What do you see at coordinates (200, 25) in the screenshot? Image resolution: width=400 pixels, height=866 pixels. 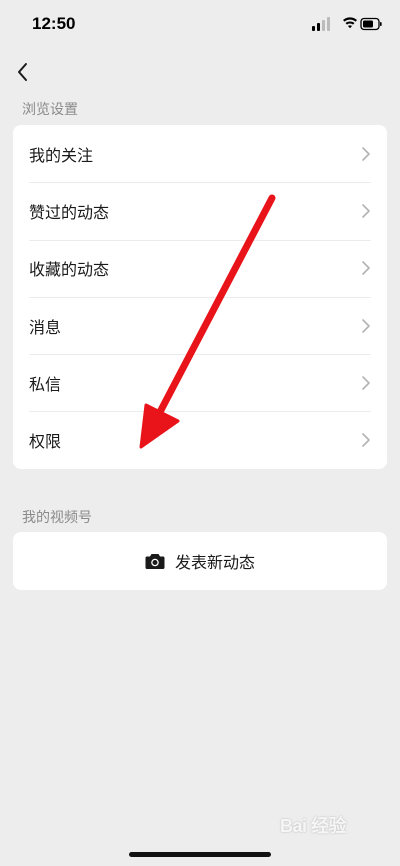 I see `status-bar: 12:50` at bounding box center [200, 25].